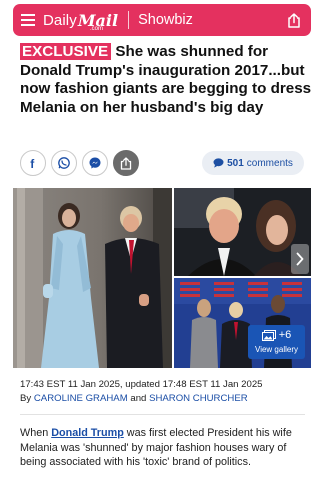 The width and height of the screenshot is (324, 500). Describe the element at coordinates (276, 349) in the screenshot. I see `view-gallery-label: View gallery` at that location.